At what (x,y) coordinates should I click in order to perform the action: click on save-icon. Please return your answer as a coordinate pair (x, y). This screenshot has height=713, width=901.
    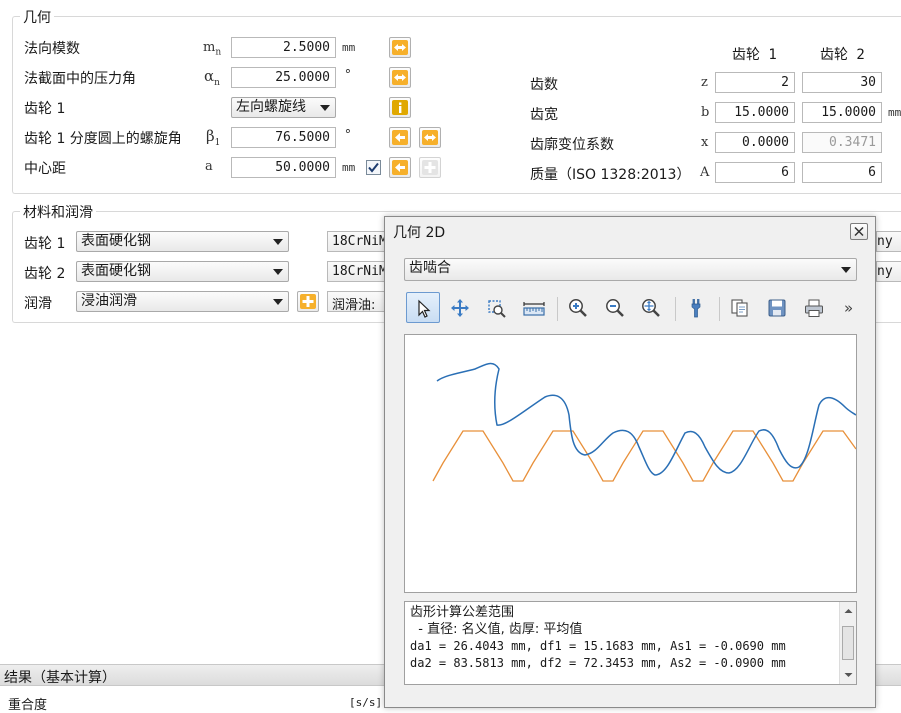
    Looking at the image, I should click on (777, 308).